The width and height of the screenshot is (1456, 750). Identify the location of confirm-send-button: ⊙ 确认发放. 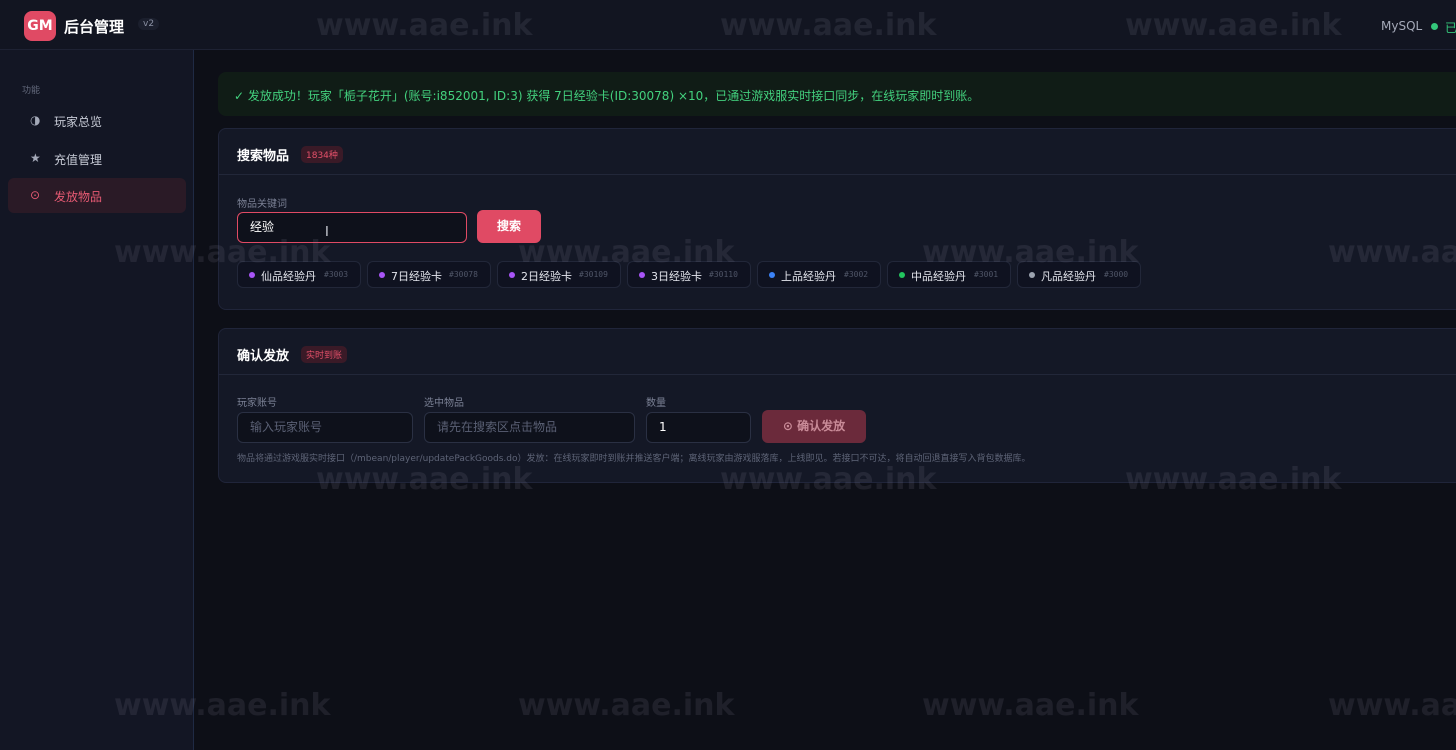
(814, 426).